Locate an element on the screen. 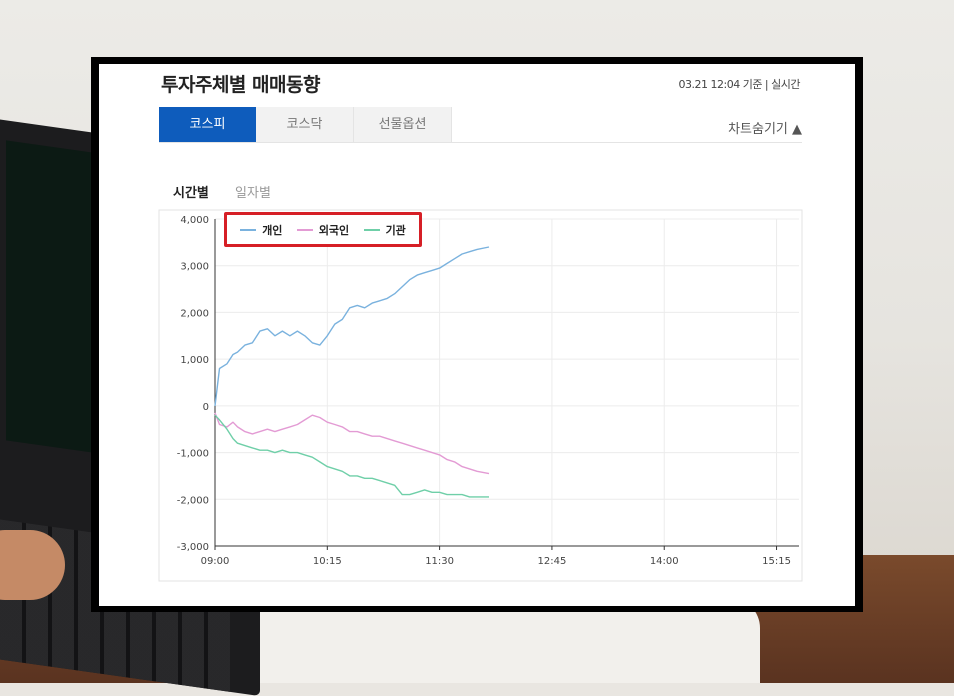 This screenshot has width=954, height=696. x-tick-label: 11:30 is located at coordinates (439, 561).